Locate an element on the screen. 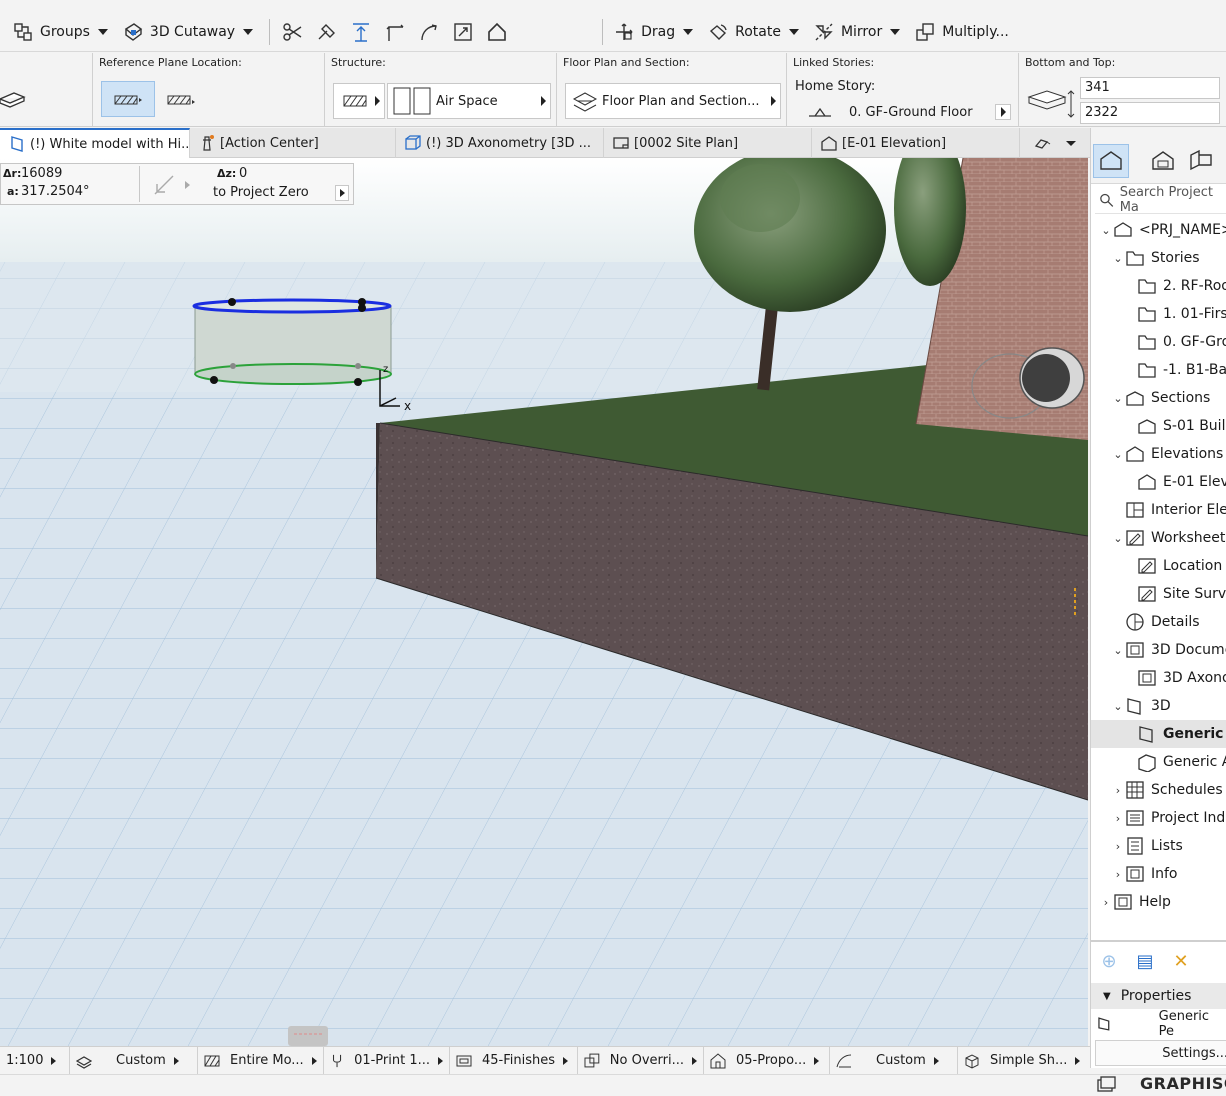  tree-item-location: Location is located at coordinates (1181, 566).